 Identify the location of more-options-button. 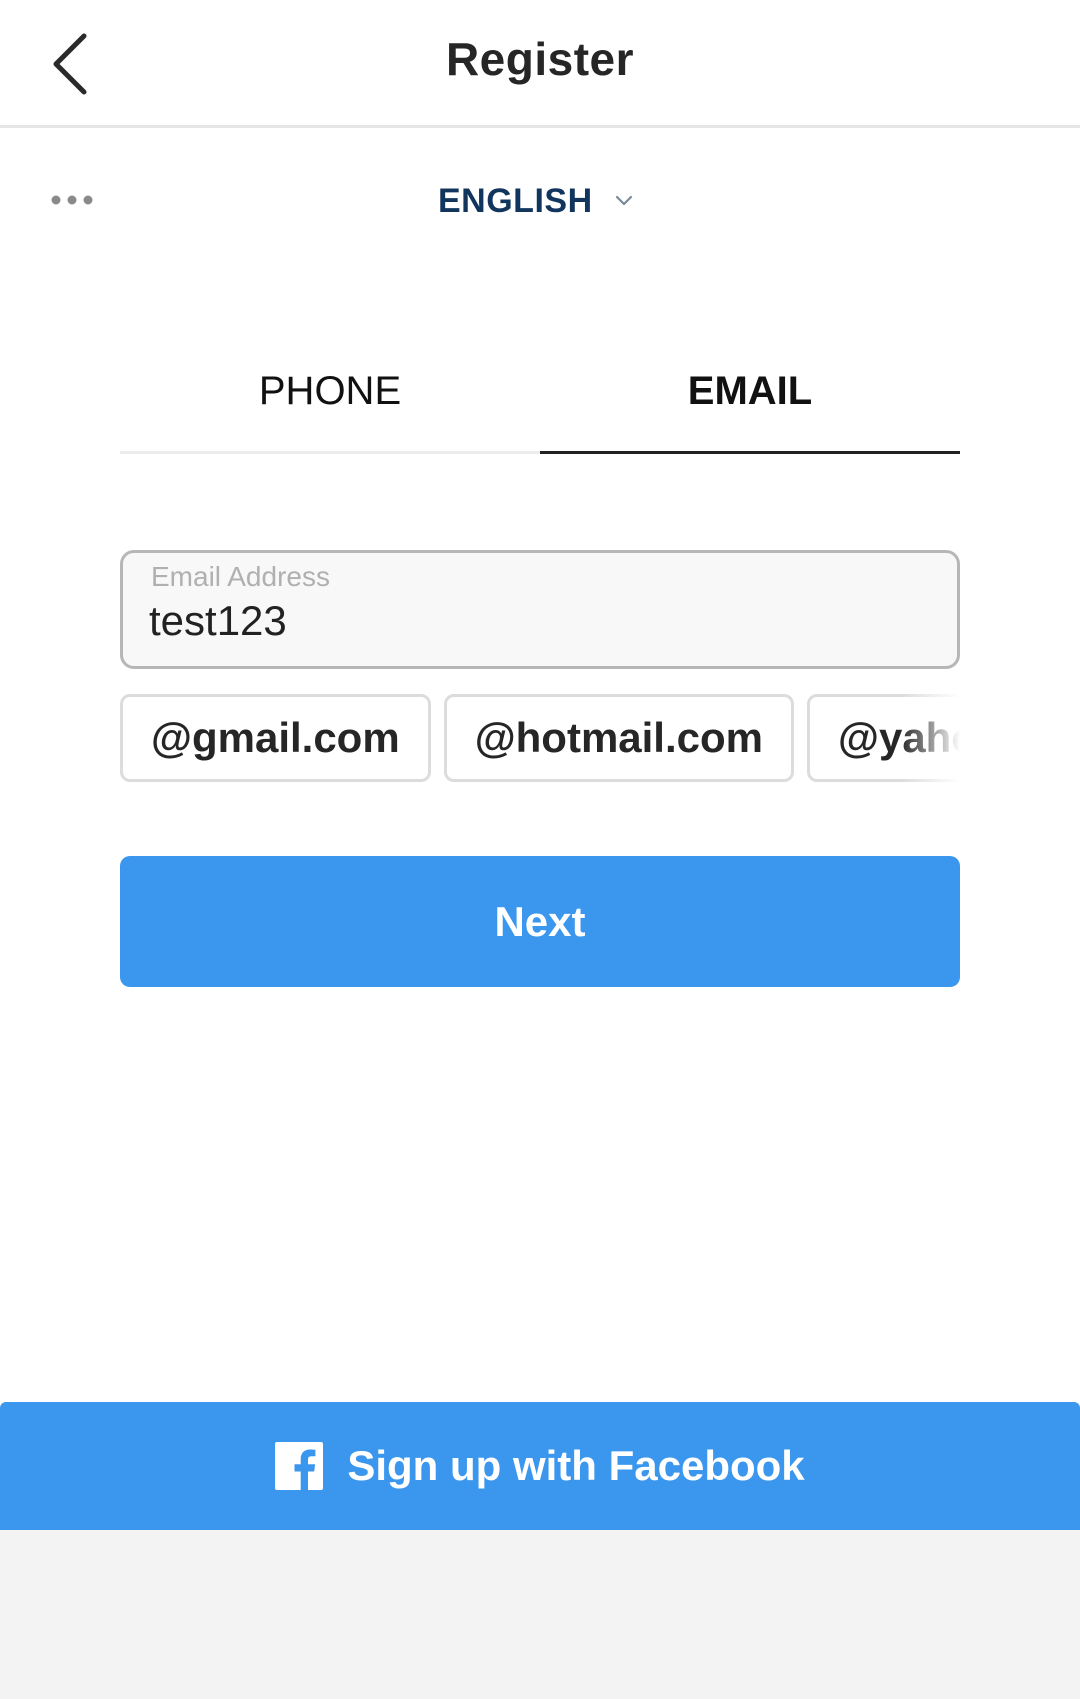
(72, 200).